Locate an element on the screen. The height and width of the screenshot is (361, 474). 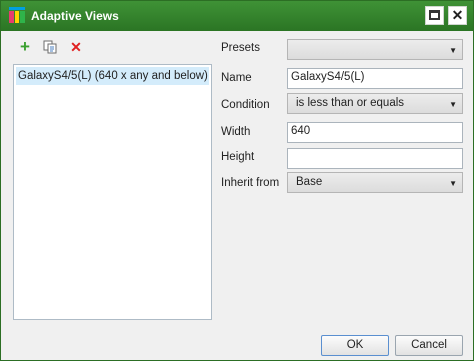
condition-dropdown: is less than or equals ▼ is located at coordinates (375, 103).